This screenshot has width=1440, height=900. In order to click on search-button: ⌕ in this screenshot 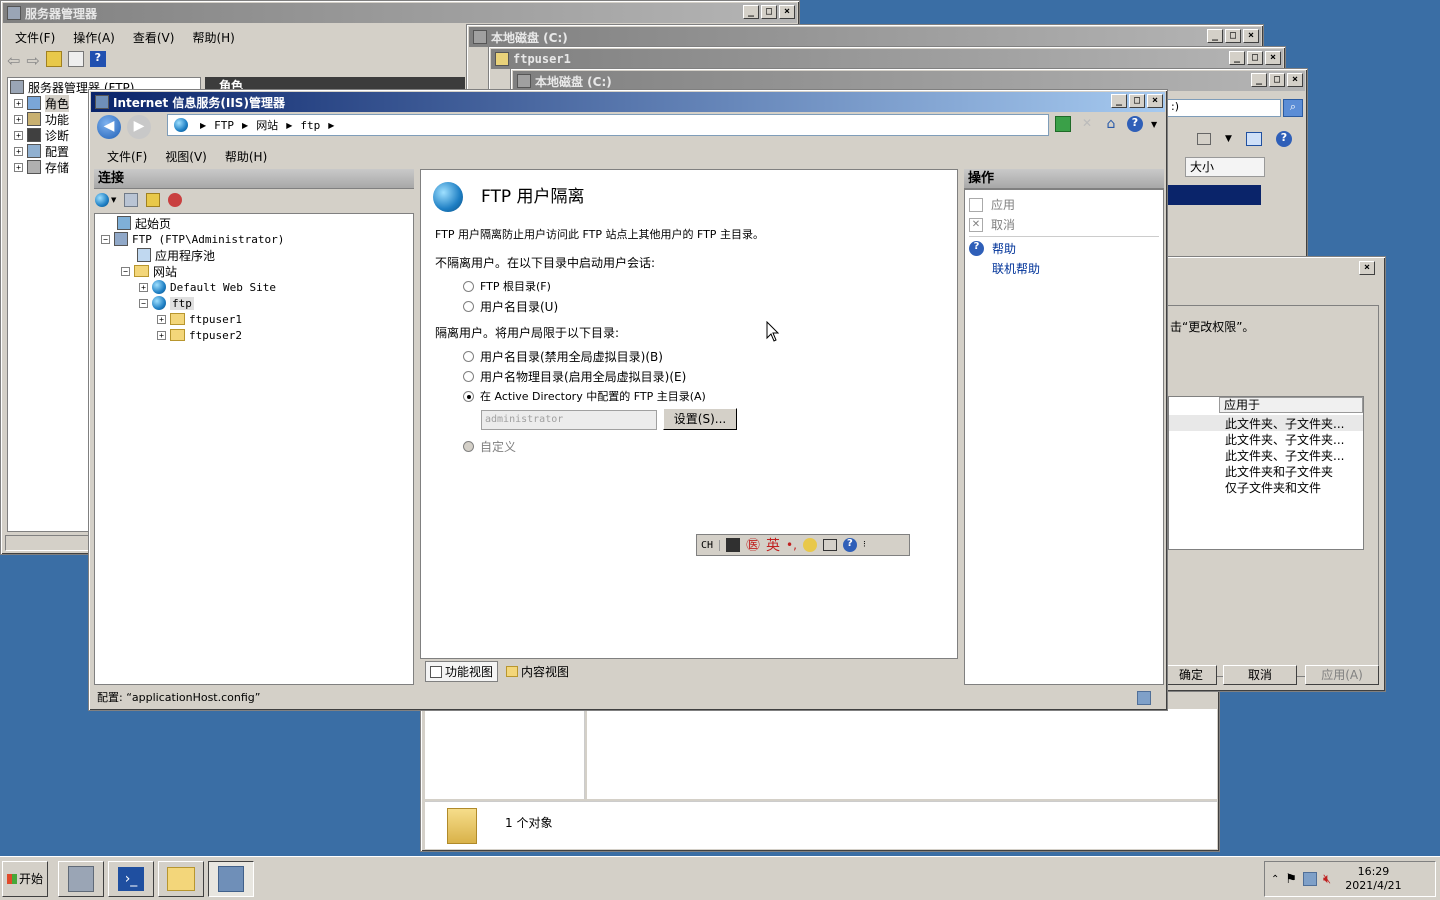, I will do `click(1293, 108)`.